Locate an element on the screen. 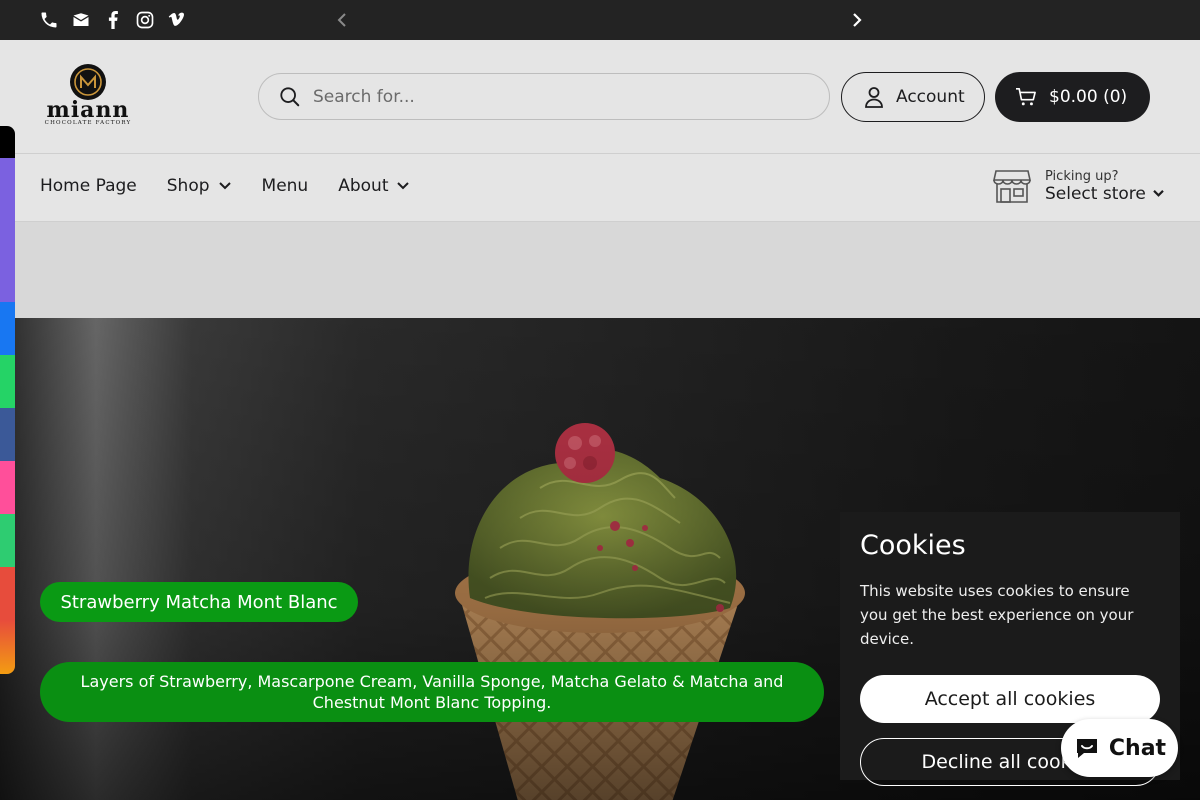 This screenshot has height=800, width=1200. store-selector: Picking up? Select store is located at coordinates (1079, 186).